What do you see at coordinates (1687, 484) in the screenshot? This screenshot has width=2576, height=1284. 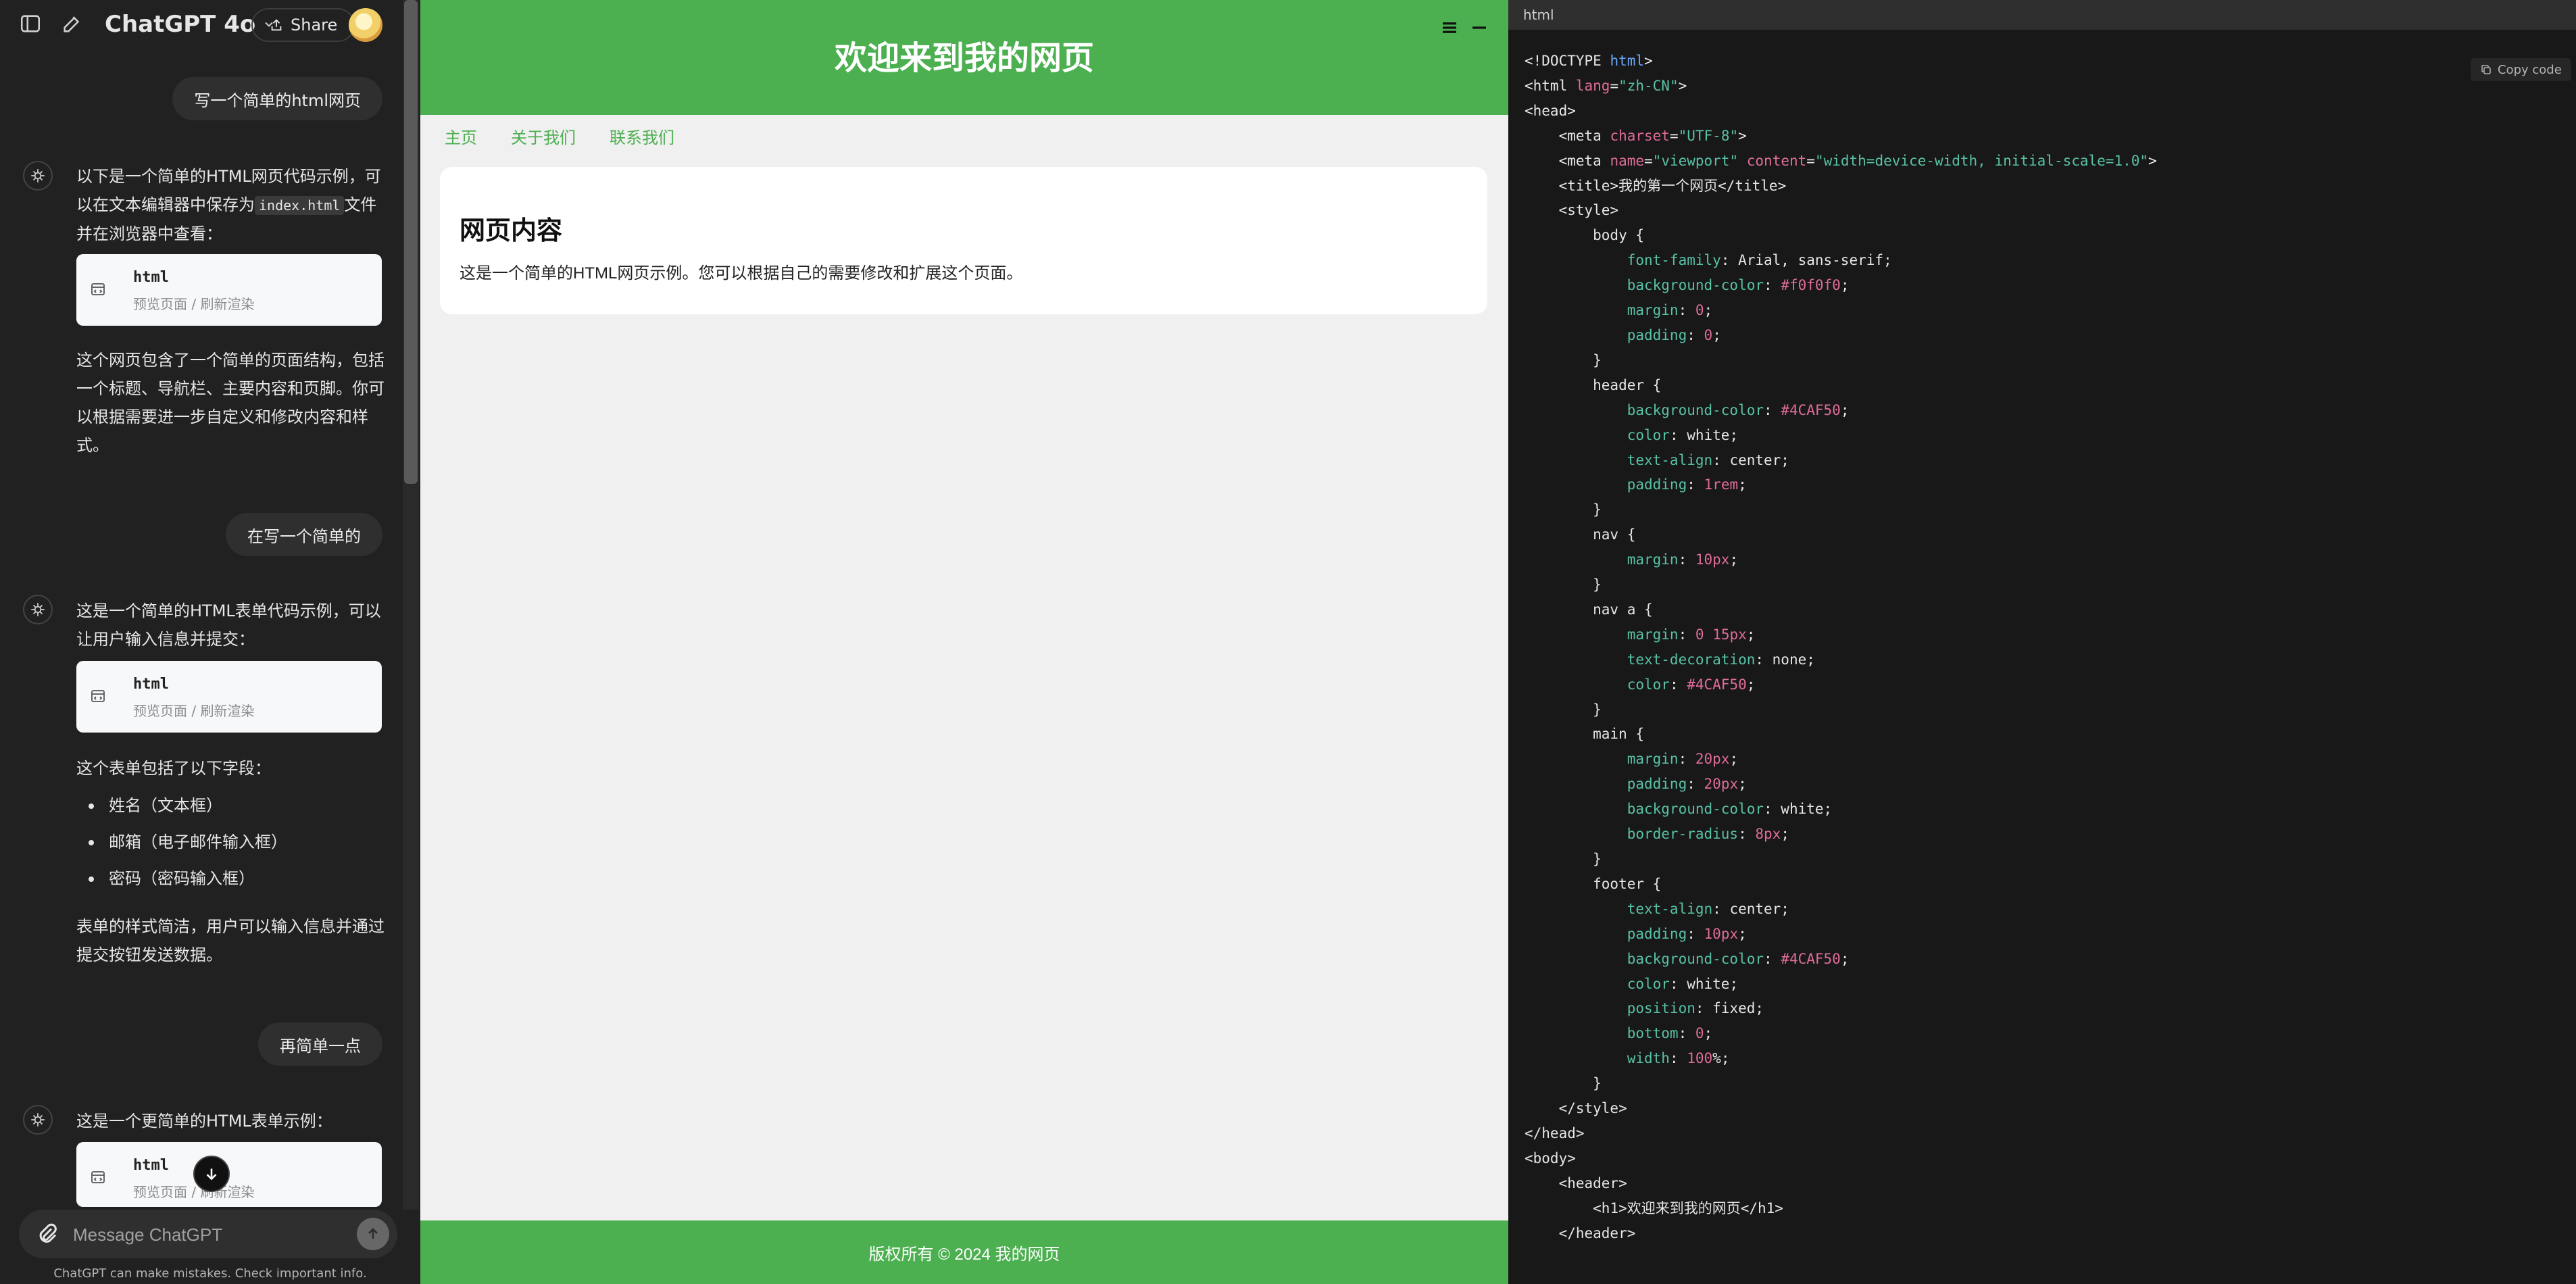 I see `code-line: padding: 1rem;` at bounding box center [1687, 484].